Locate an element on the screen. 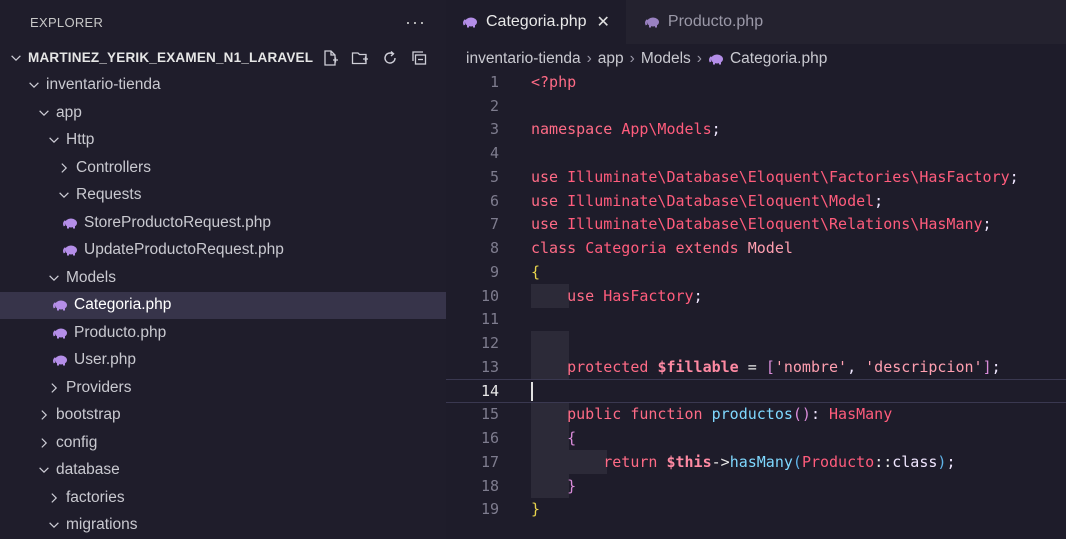  tab-bar: Categoria.php ✕ Producto.php is located at coordinates (756, 22).